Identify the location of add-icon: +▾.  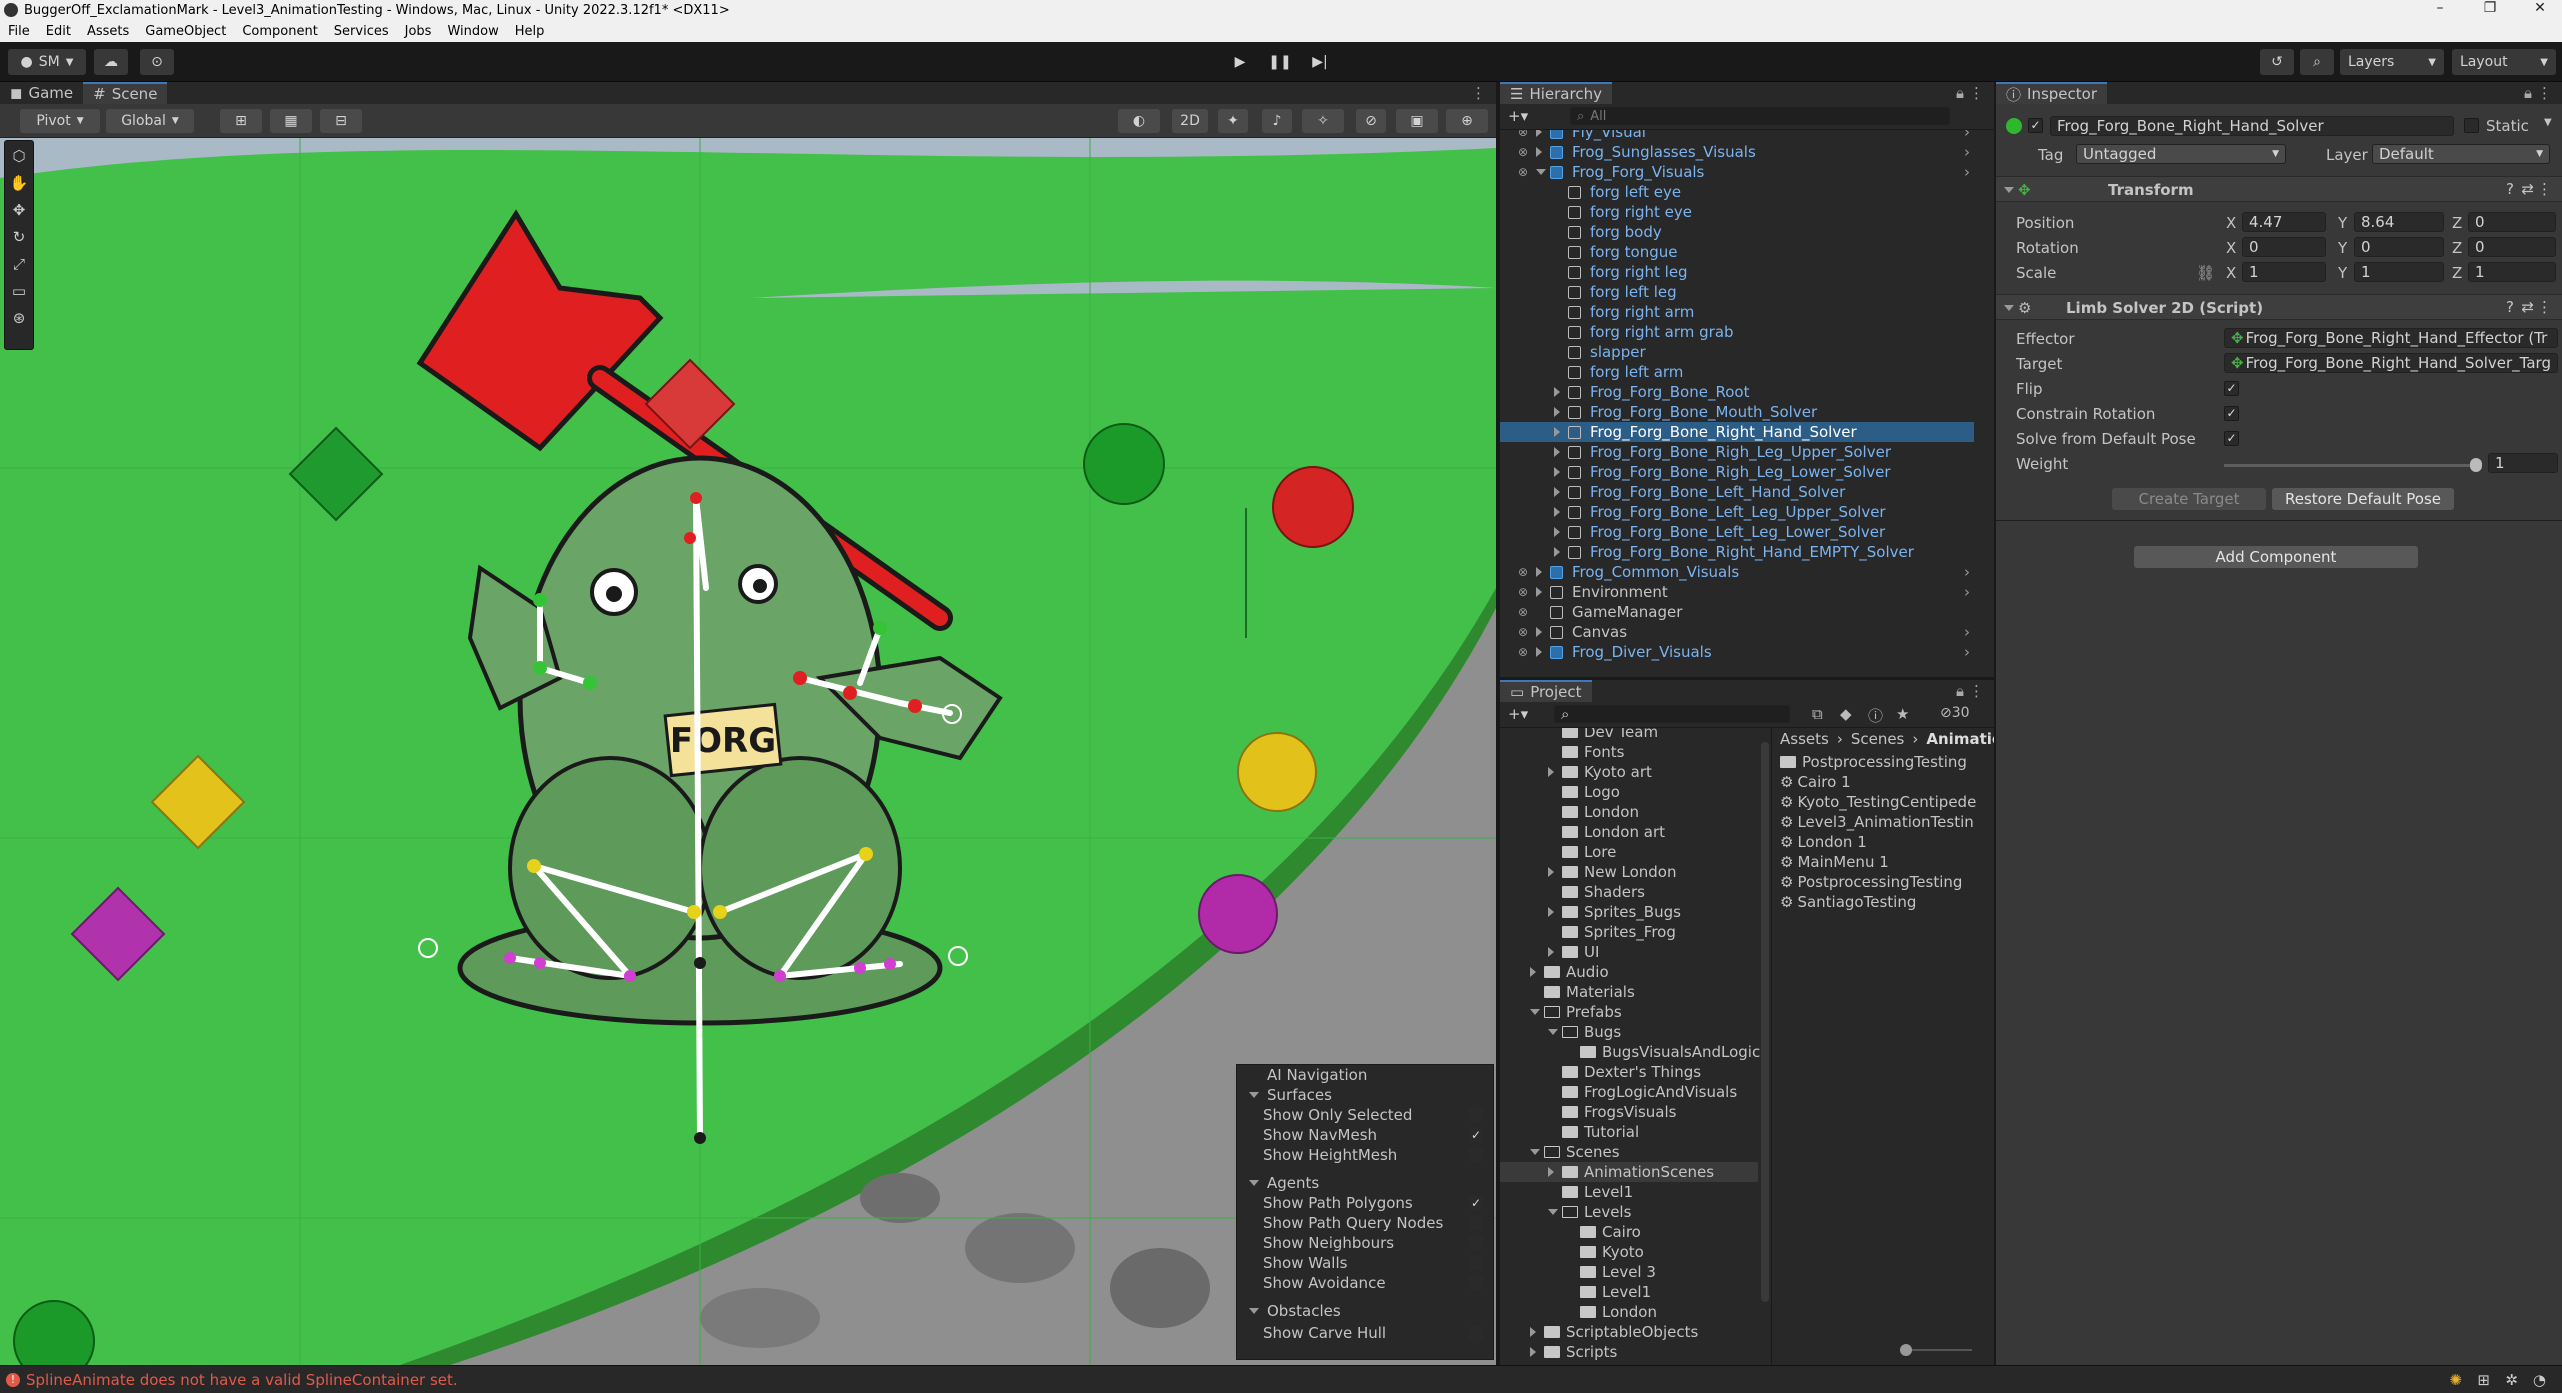
(1518, 116).